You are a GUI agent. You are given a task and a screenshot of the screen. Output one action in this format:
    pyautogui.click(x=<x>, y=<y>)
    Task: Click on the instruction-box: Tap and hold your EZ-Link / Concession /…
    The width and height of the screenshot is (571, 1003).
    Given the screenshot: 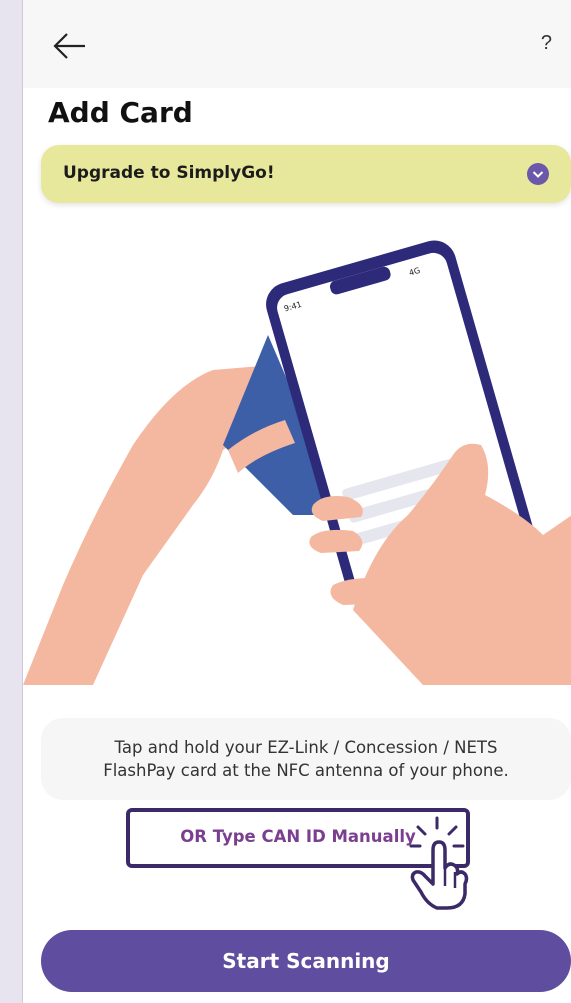 What is the action you would take?
    pyautogui.click(x=306, y=759)
    